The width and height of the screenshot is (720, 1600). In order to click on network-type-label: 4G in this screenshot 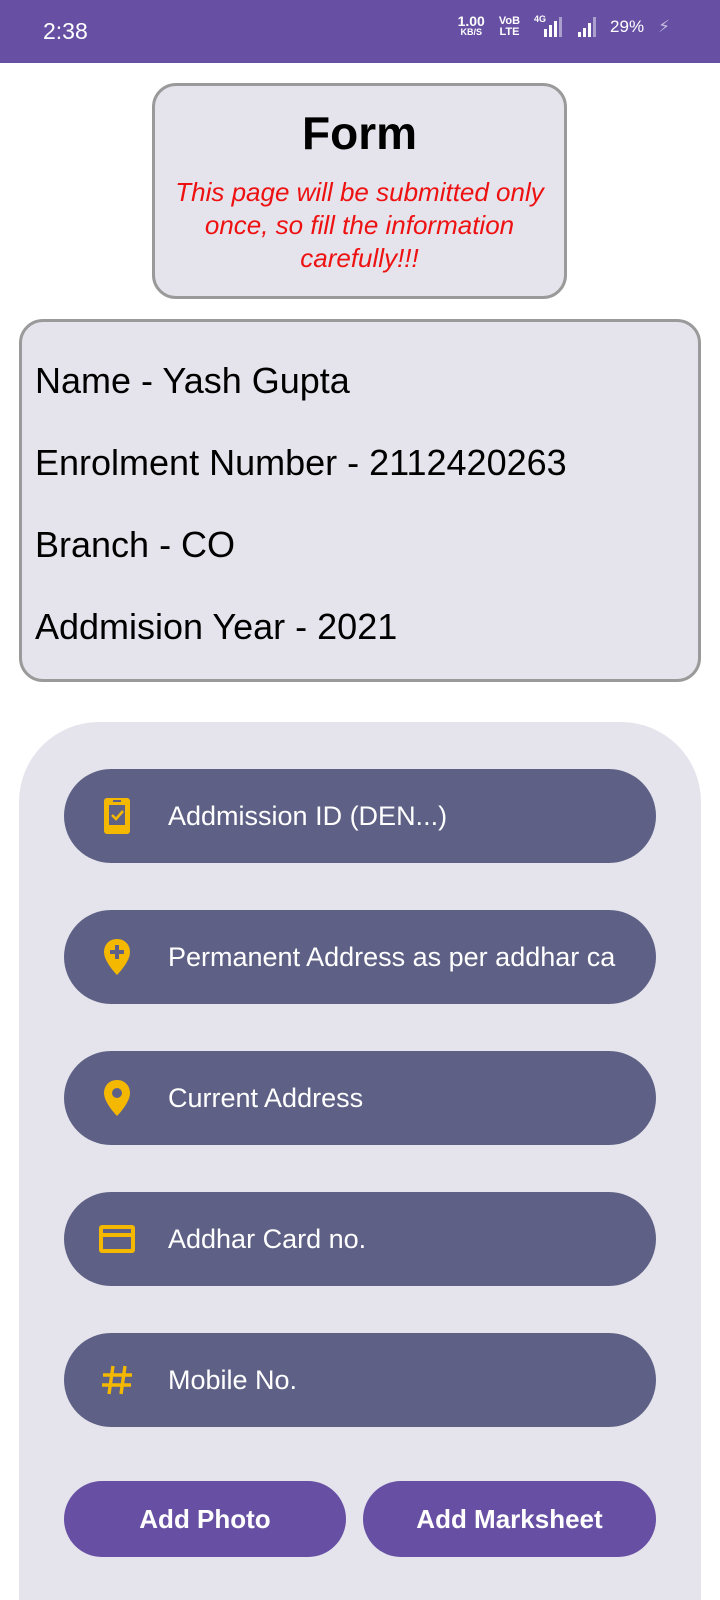, I will do `click(540, 19)`.